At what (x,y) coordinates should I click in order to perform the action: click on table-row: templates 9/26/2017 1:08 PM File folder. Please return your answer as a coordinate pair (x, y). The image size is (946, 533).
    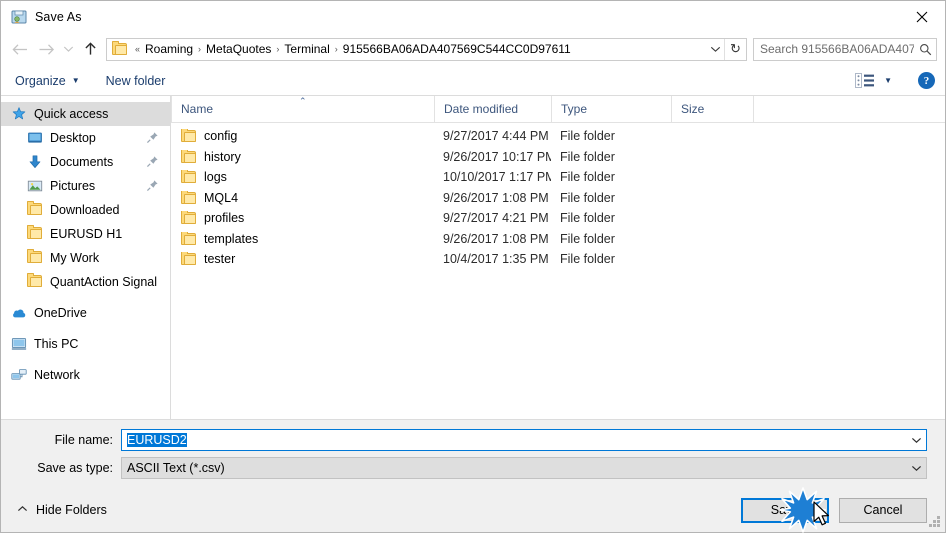
    Looking at the image, I should click on (558, 239).